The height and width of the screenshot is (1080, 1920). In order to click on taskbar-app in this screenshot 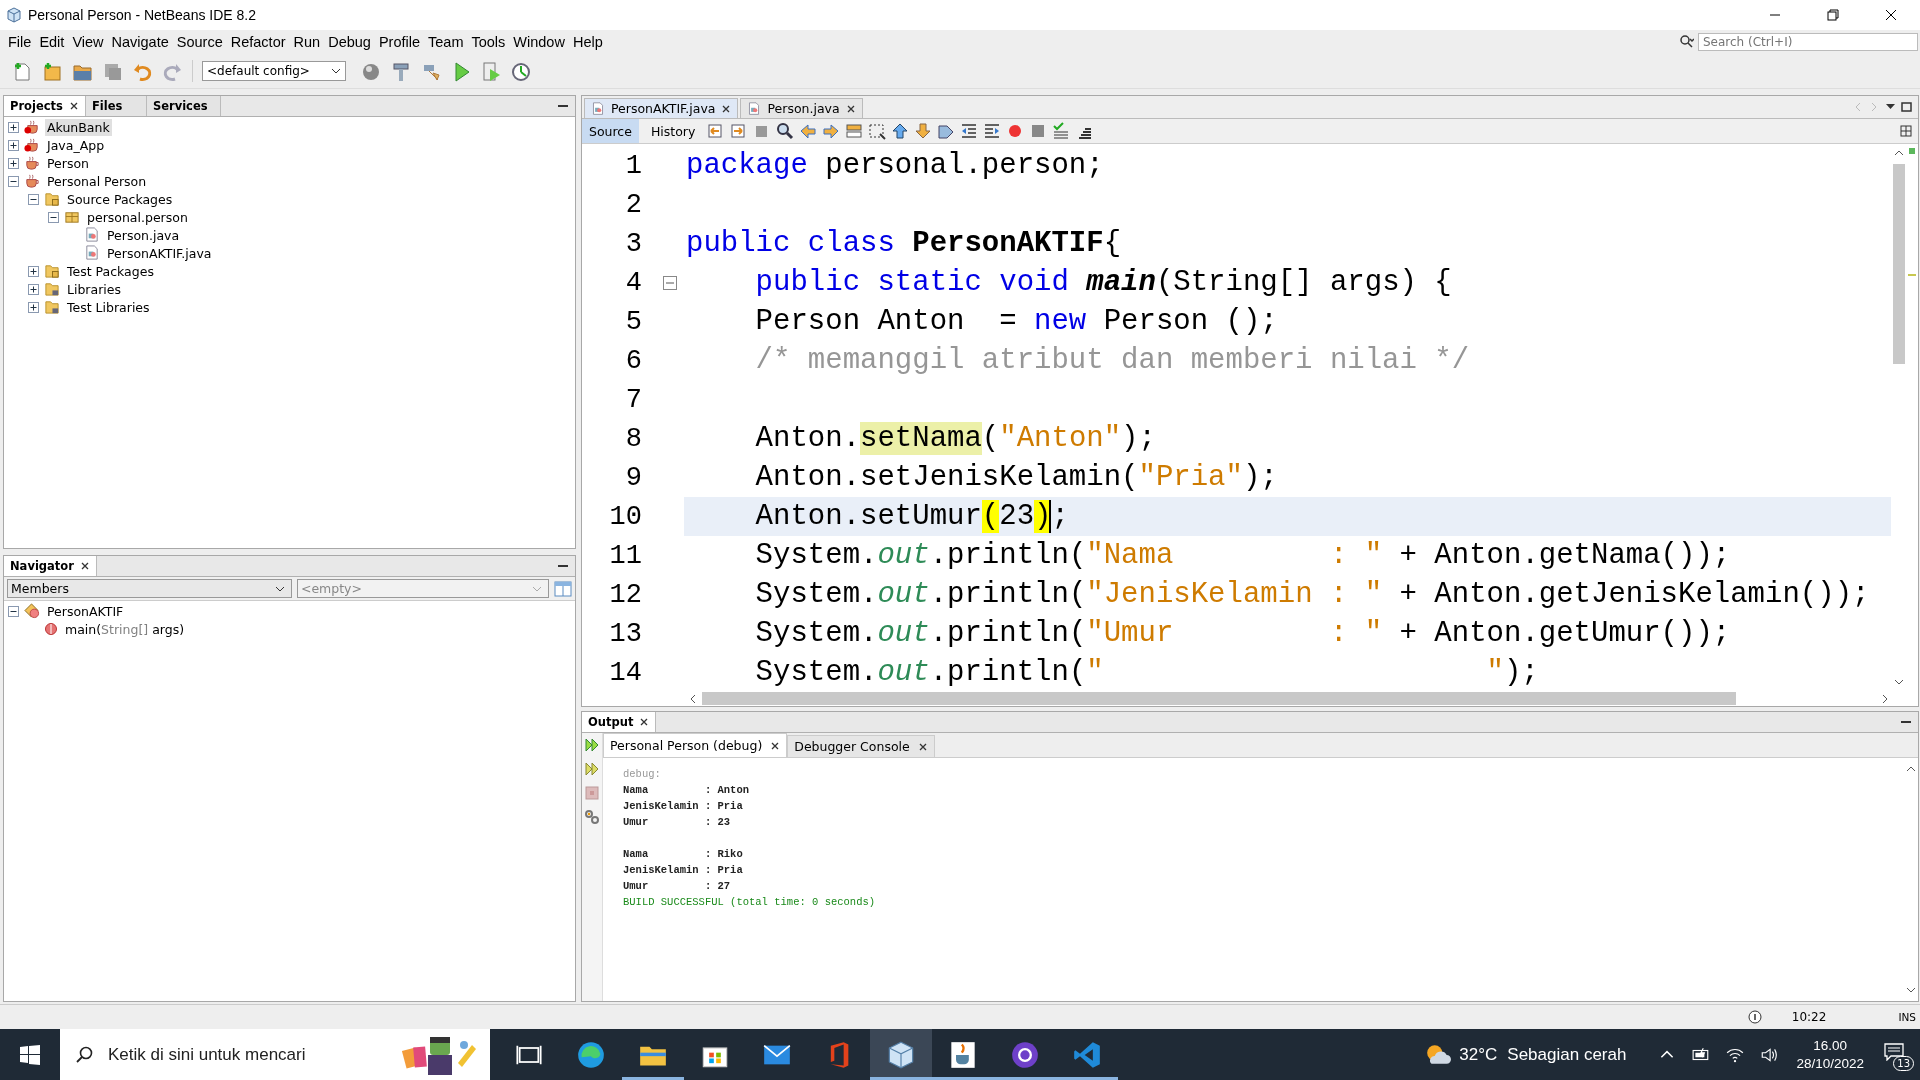, I will do `click(901, 1054)`.